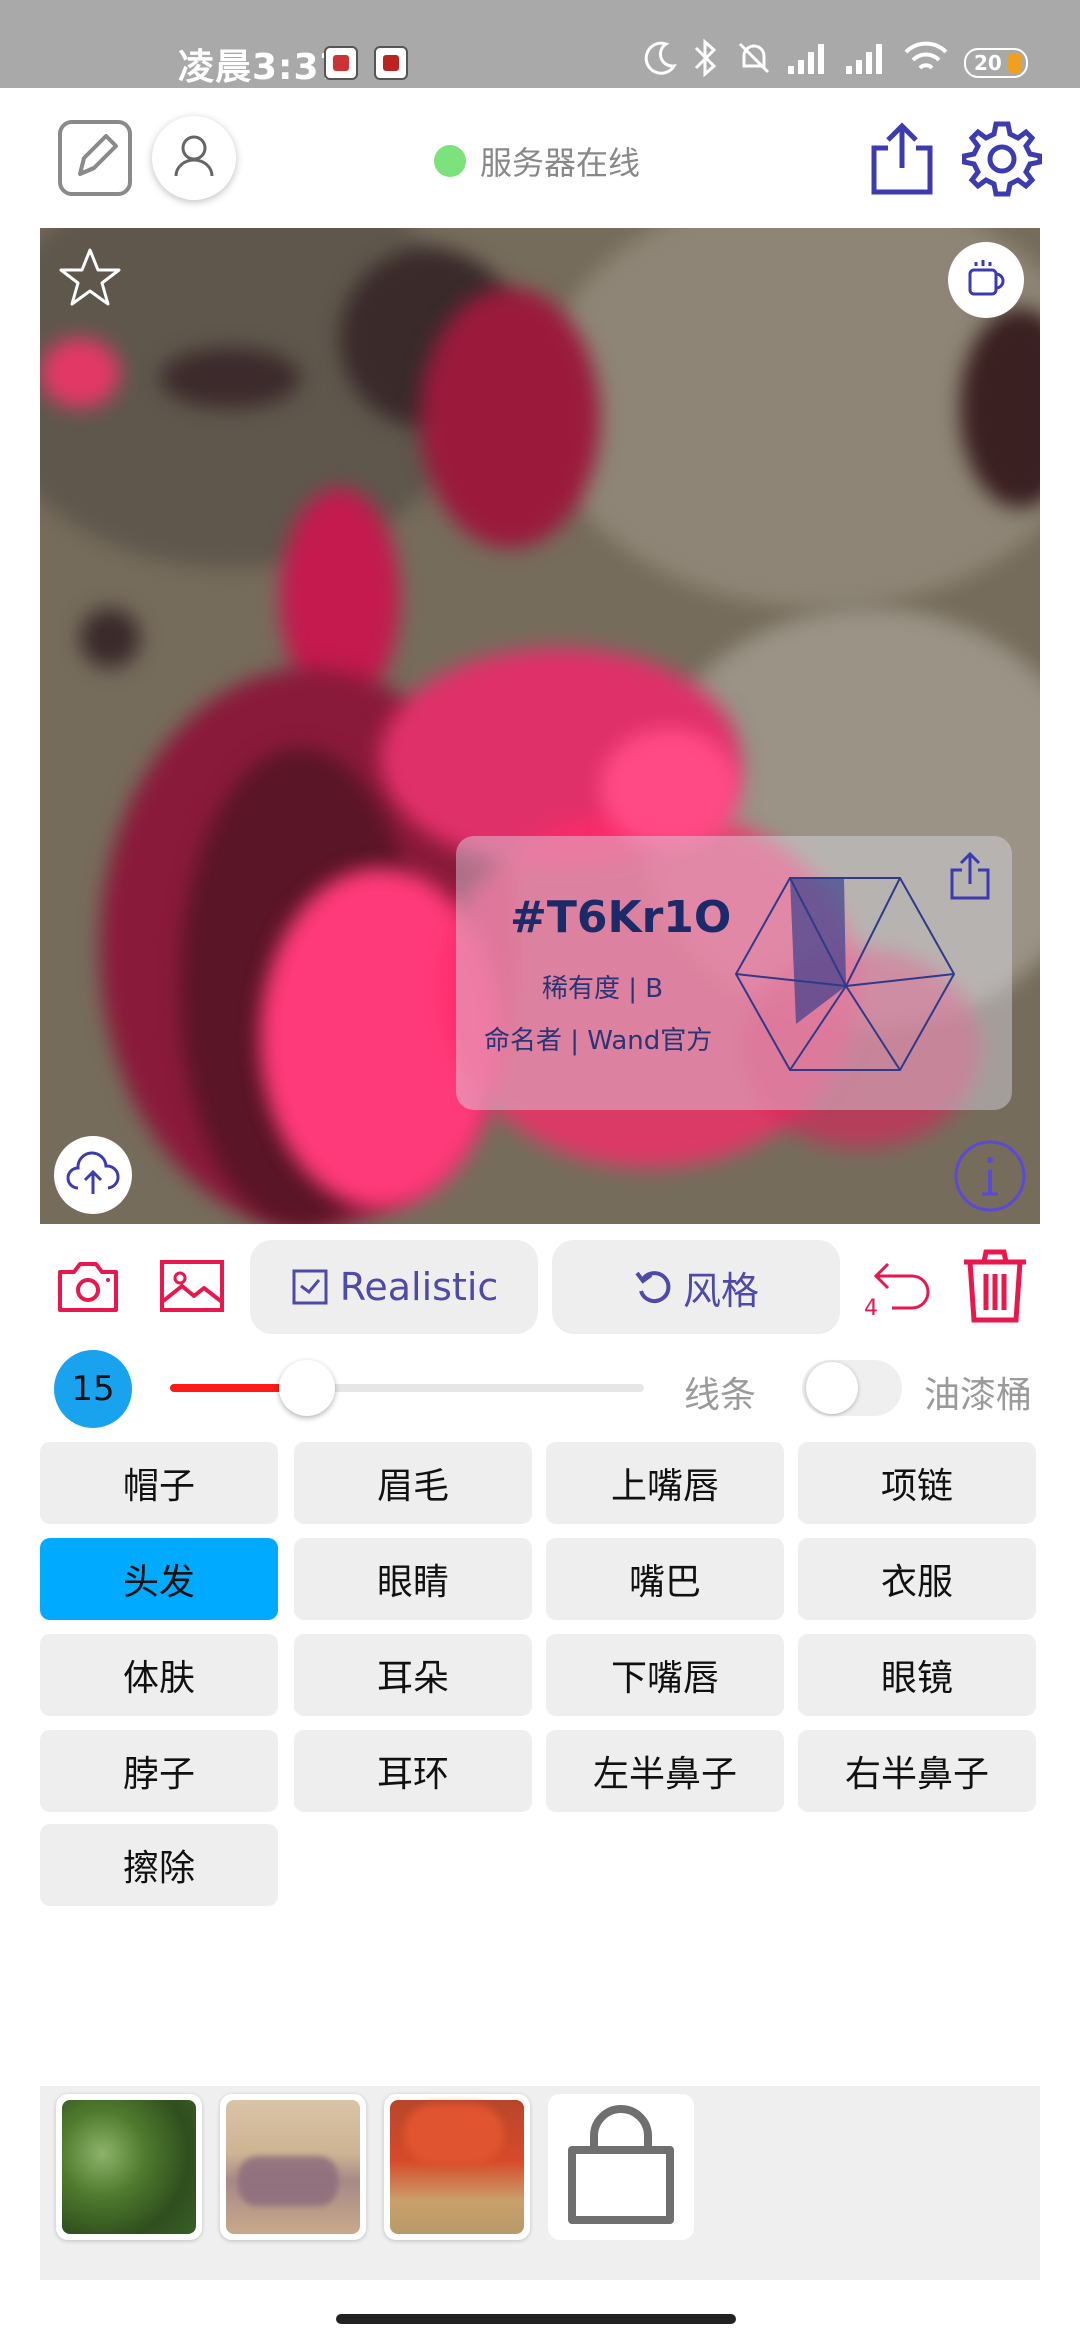 The width and height of the screenshot is (1080, 2340). I want to click on status-time: 凌晨3:37, so click(262, 67).